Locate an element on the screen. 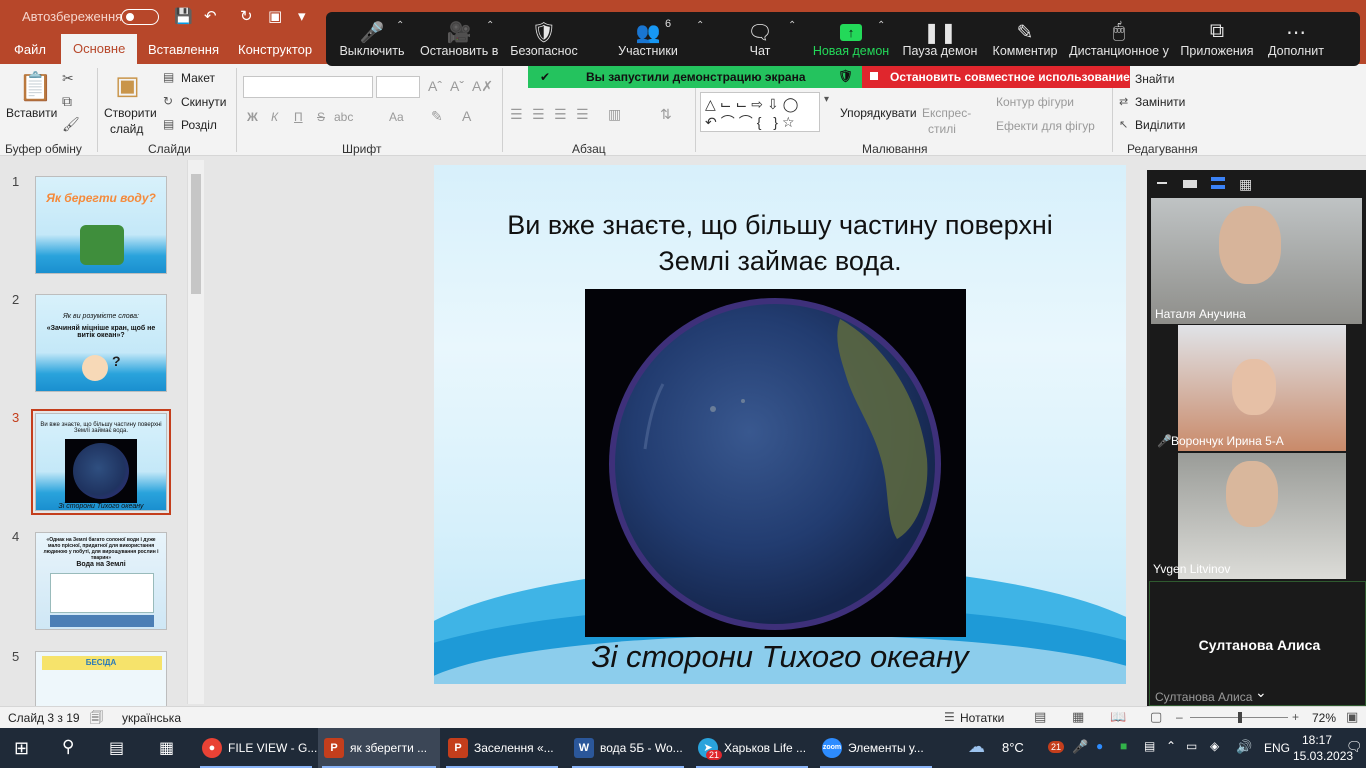 This screenshot has width=1366, height=768. shape-effects-button: Ефекти для фігур is located at coordinates (1045, 126).